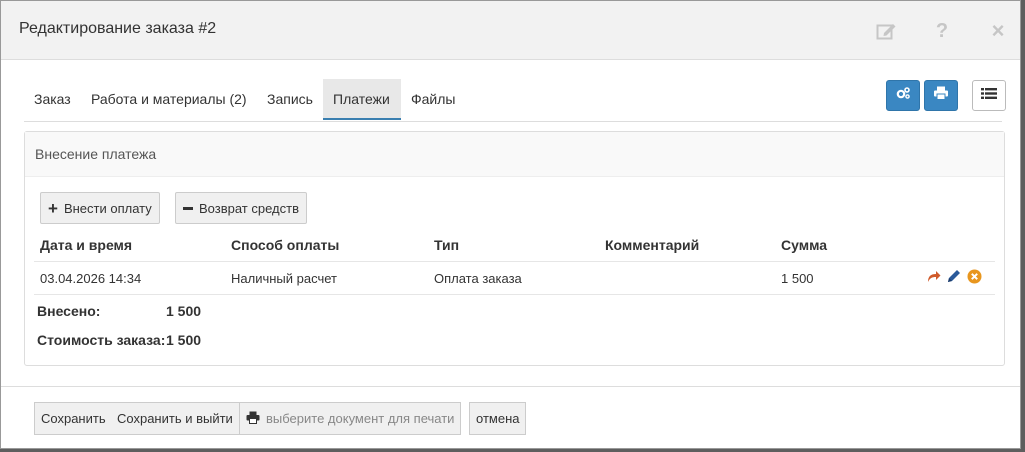 Image resolution: width=1025 pixels, height=452 pixels. I want to click on footer-divider, so click(510, 386).